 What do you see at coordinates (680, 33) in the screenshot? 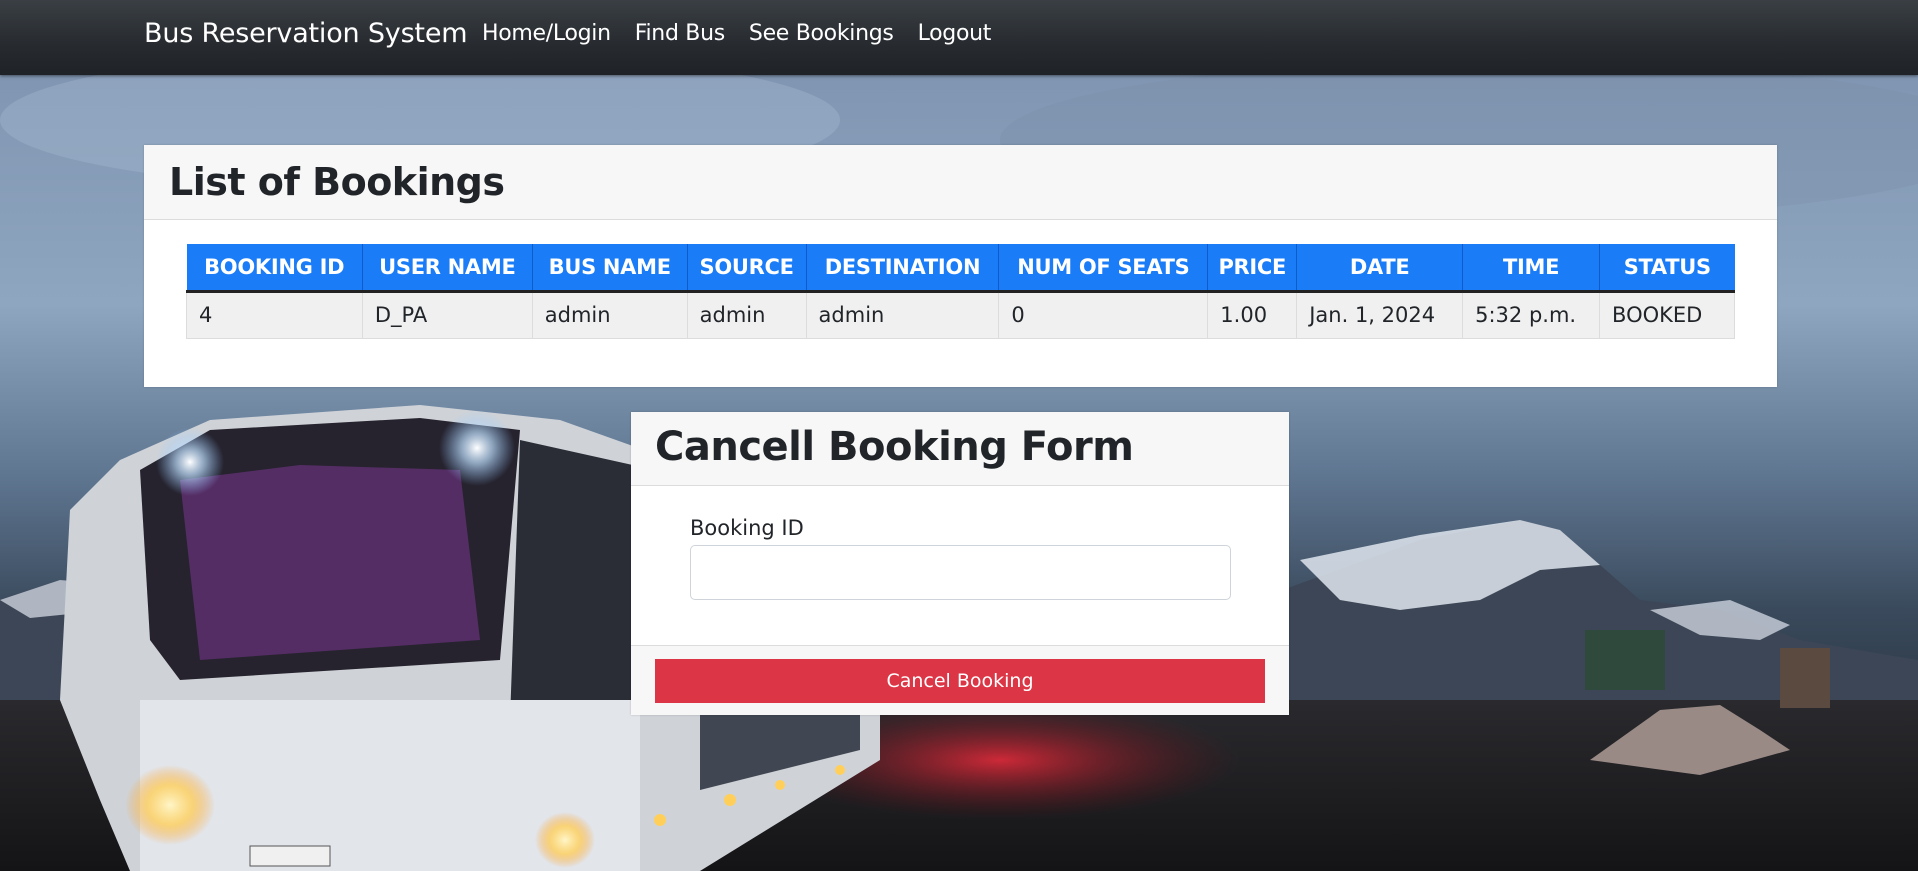
I see `nav-find-bus: Find Bus` at bounding box center [680, 33].